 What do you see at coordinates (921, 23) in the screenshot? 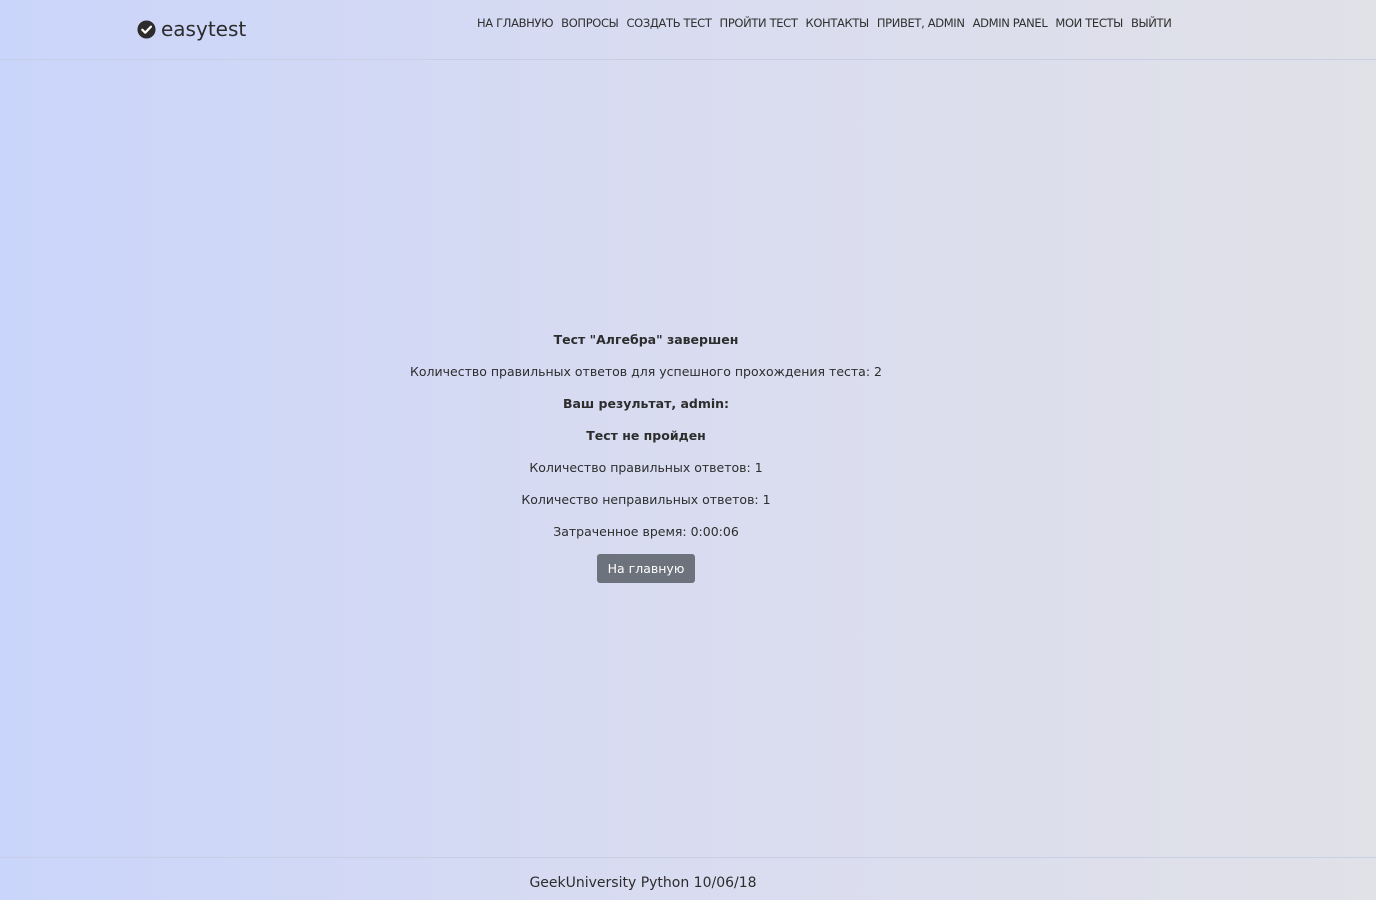
I see `nav-greeting-user: ПРИВЕТ, ADMIN` at bounding box center [921, 23].